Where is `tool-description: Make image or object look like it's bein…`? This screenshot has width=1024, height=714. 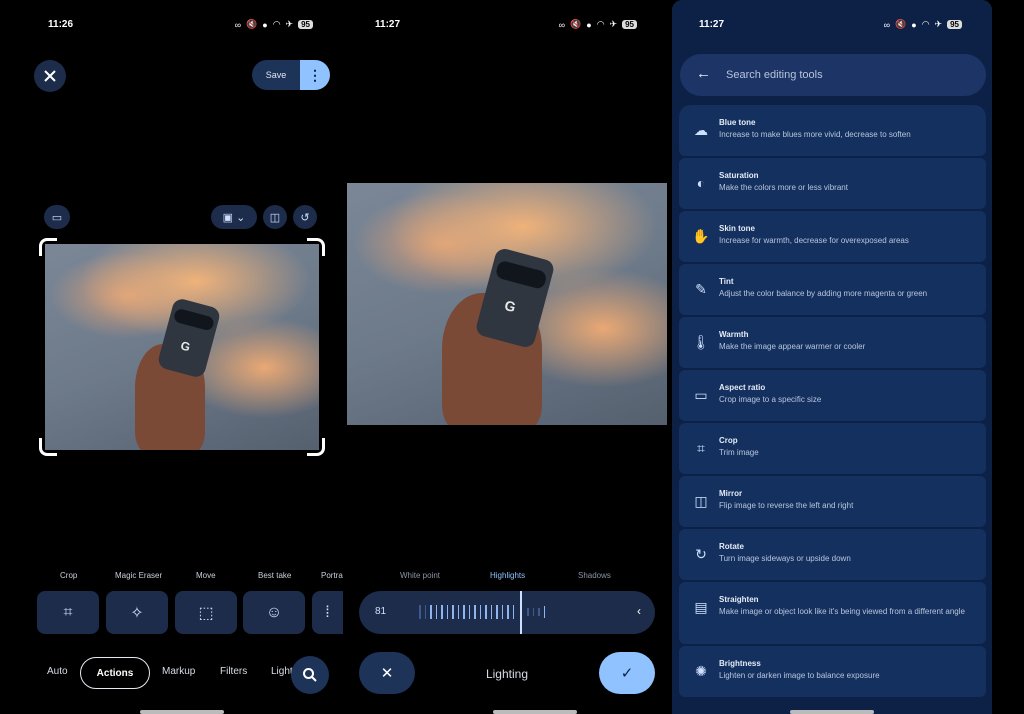
tool-description: Make image or object look like it's bein… is located at coordinates (842, 611).